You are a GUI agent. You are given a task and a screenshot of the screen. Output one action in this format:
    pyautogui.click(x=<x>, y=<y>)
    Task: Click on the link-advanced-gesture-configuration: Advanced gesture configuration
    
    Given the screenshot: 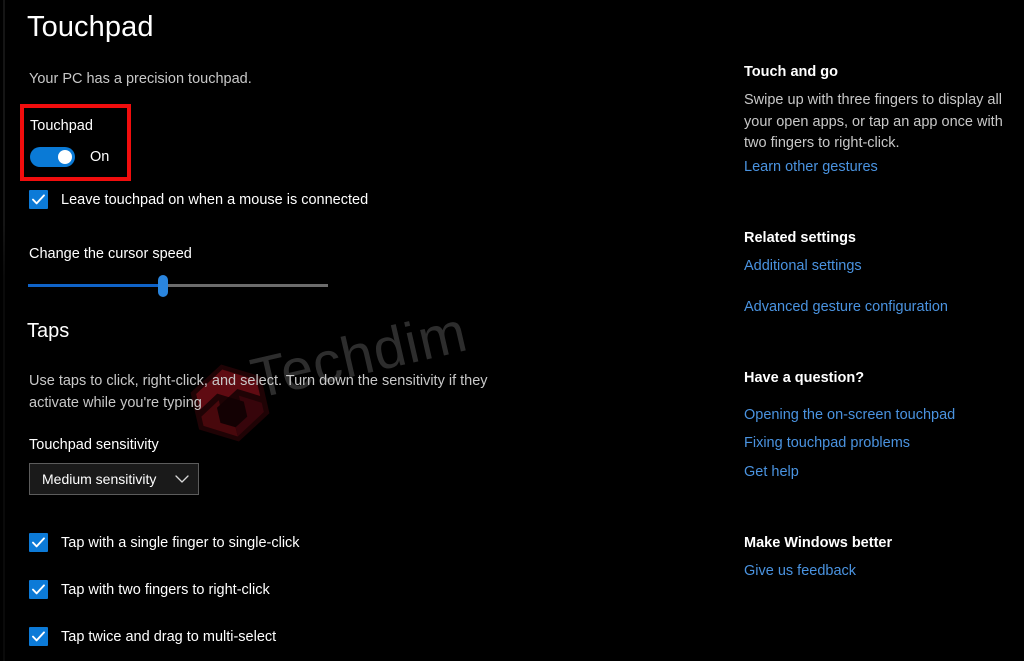 What is the action you would take?
    pyautogui.click(x=846, y=307)
    